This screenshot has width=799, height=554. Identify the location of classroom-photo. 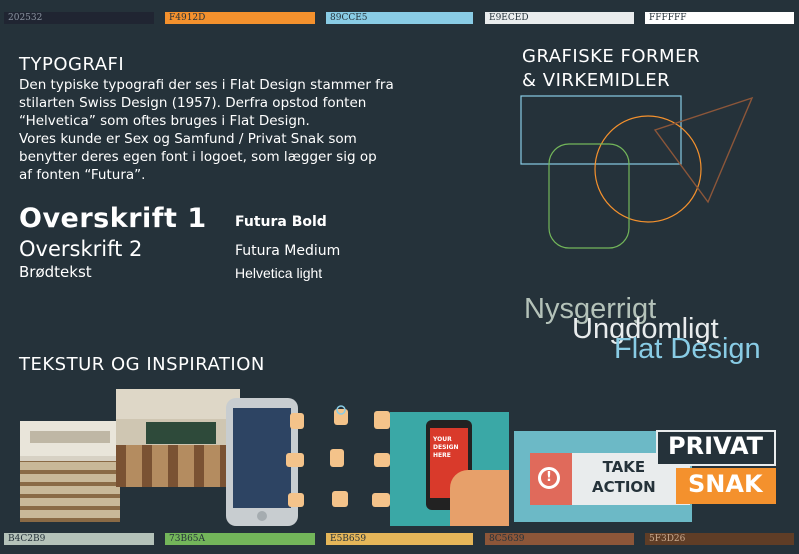
(70, 471).